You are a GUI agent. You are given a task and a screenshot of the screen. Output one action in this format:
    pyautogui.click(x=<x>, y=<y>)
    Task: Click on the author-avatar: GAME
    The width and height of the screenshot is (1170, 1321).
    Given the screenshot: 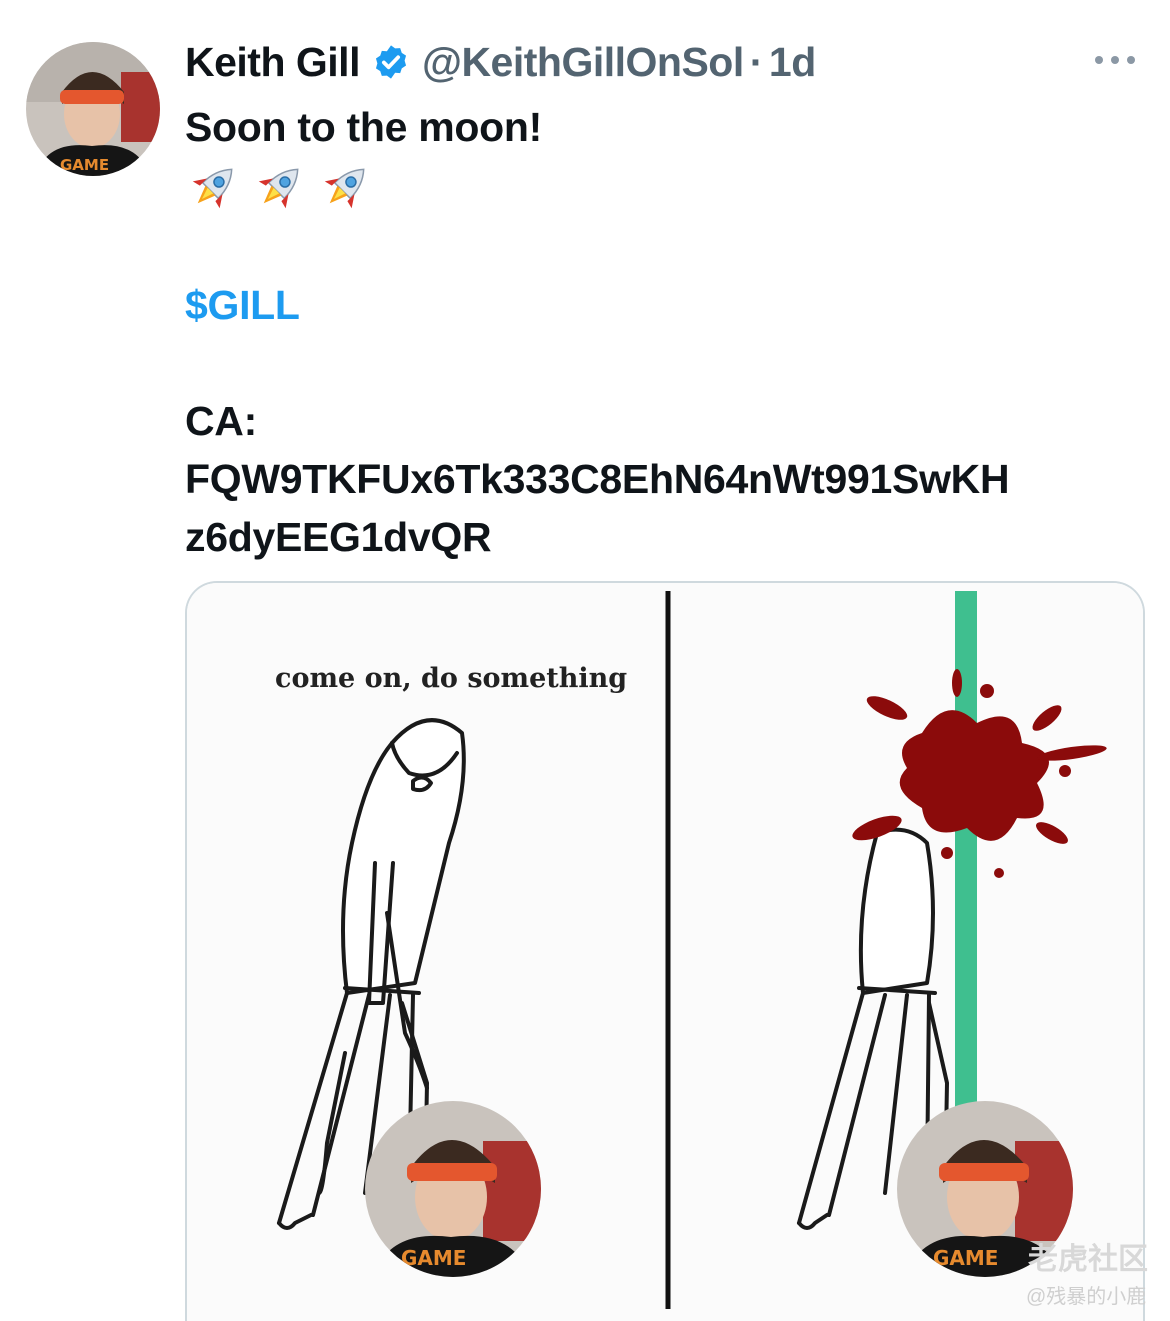 What is the action you would take?
    pyautogui.click(x=93, y=109)
    